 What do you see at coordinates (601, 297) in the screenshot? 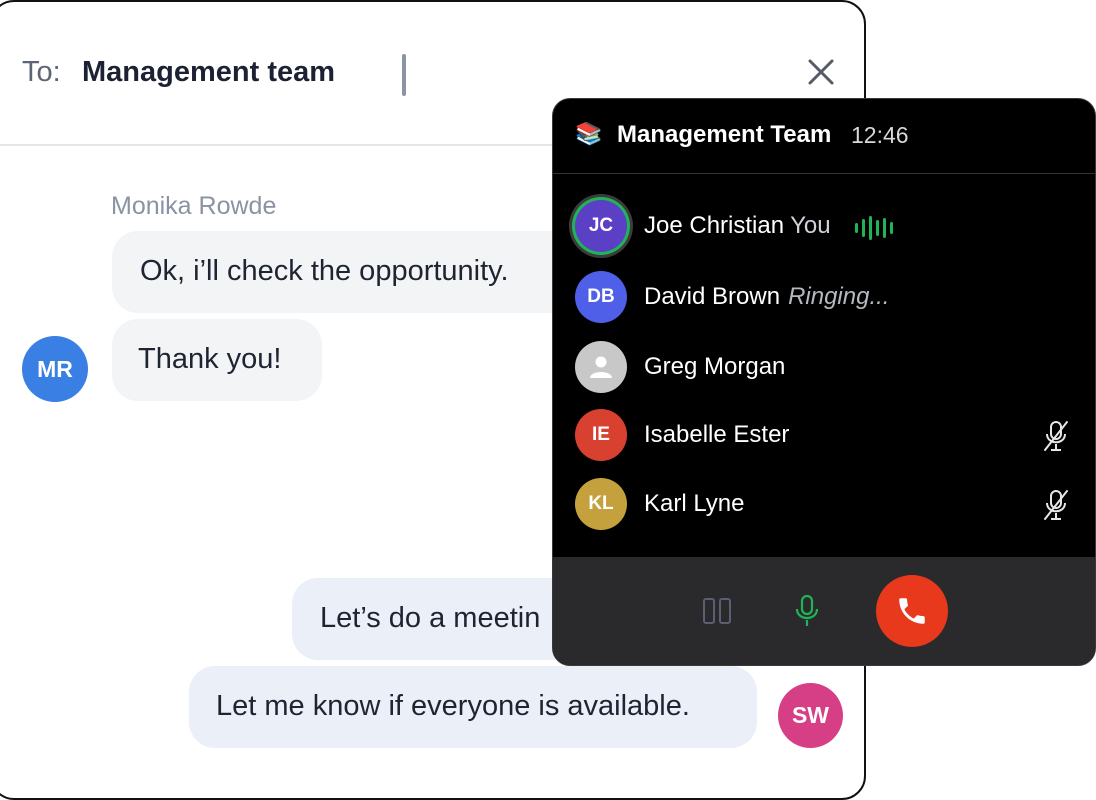
I see `participant-avatar: DB` at bounding box center [601, 297].